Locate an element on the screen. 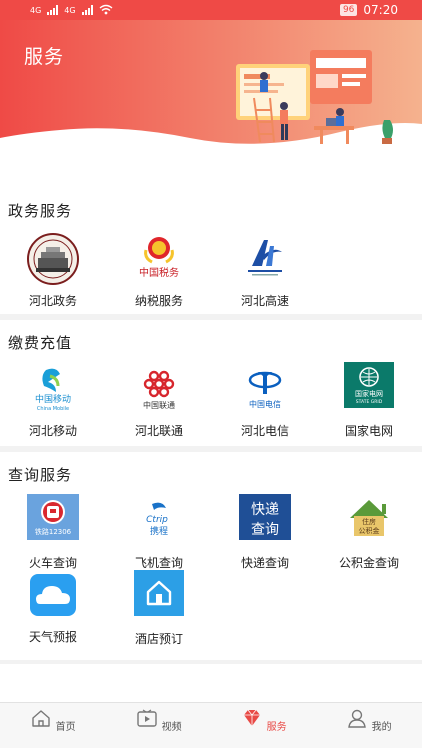 This screenshot has height=748, width=422. housing-fund-logo-text-1: 住房 is located at coordinates (369, 521).